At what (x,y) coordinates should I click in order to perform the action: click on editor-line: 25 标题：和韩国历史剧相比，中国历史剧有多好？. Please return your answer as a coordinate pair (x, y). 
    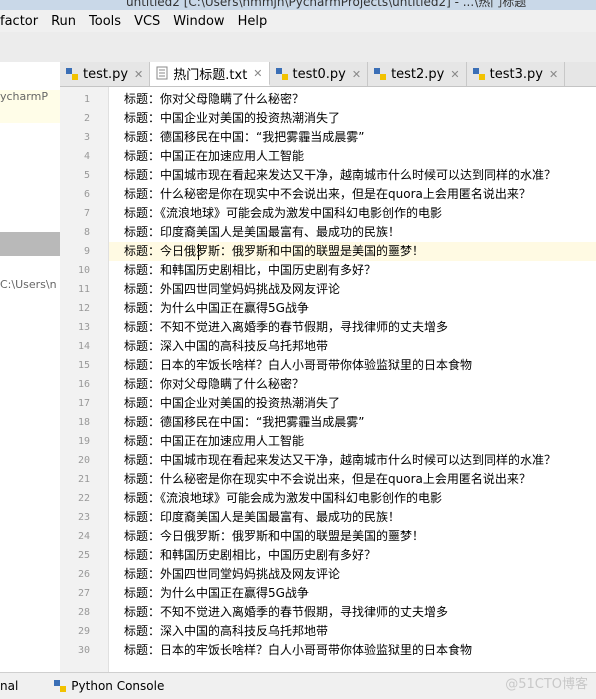
    Looking at the image, I should click on (337, 555).